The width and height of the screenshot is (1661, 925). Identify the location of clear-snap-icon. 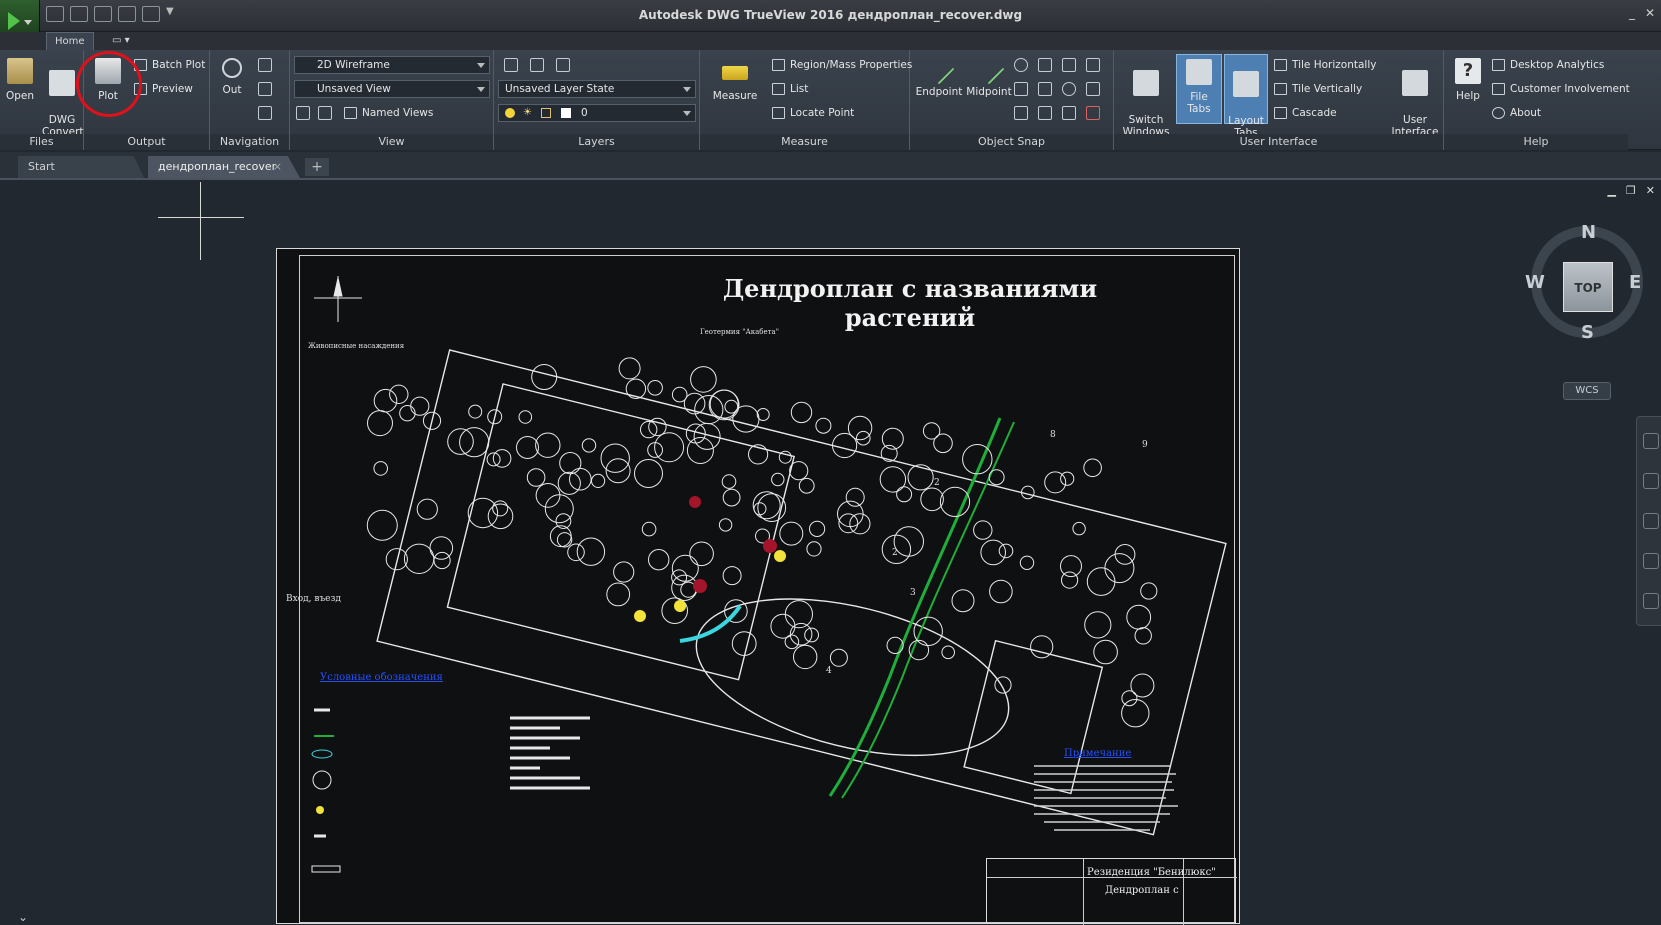
(1093, 113).